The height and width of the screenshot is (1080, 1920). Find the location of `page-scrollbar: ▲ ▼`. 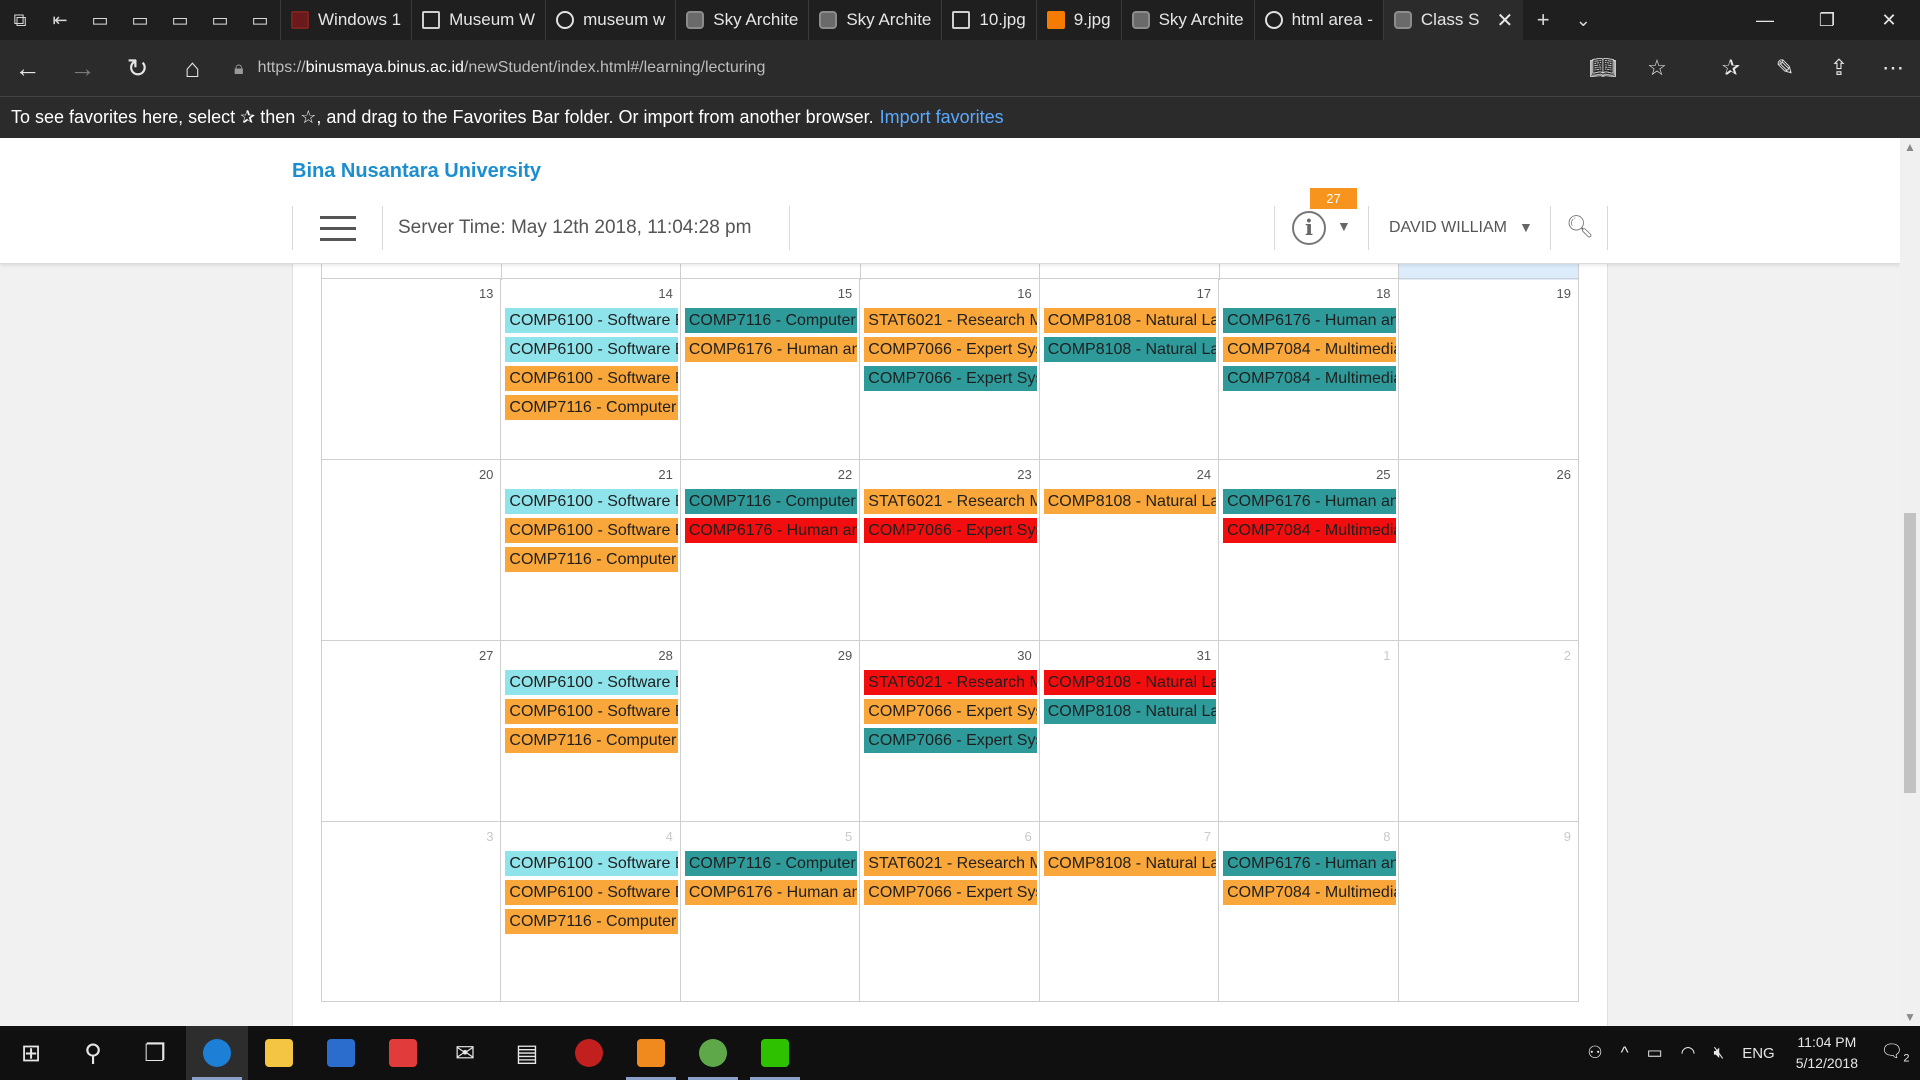

page-scrollbar: ▲ ▼ is located at coordinates (1910, 582).